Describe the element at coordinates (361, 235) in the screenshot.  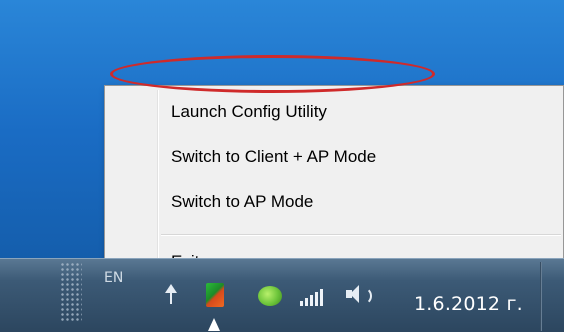
I see `menu-separator` at that location.